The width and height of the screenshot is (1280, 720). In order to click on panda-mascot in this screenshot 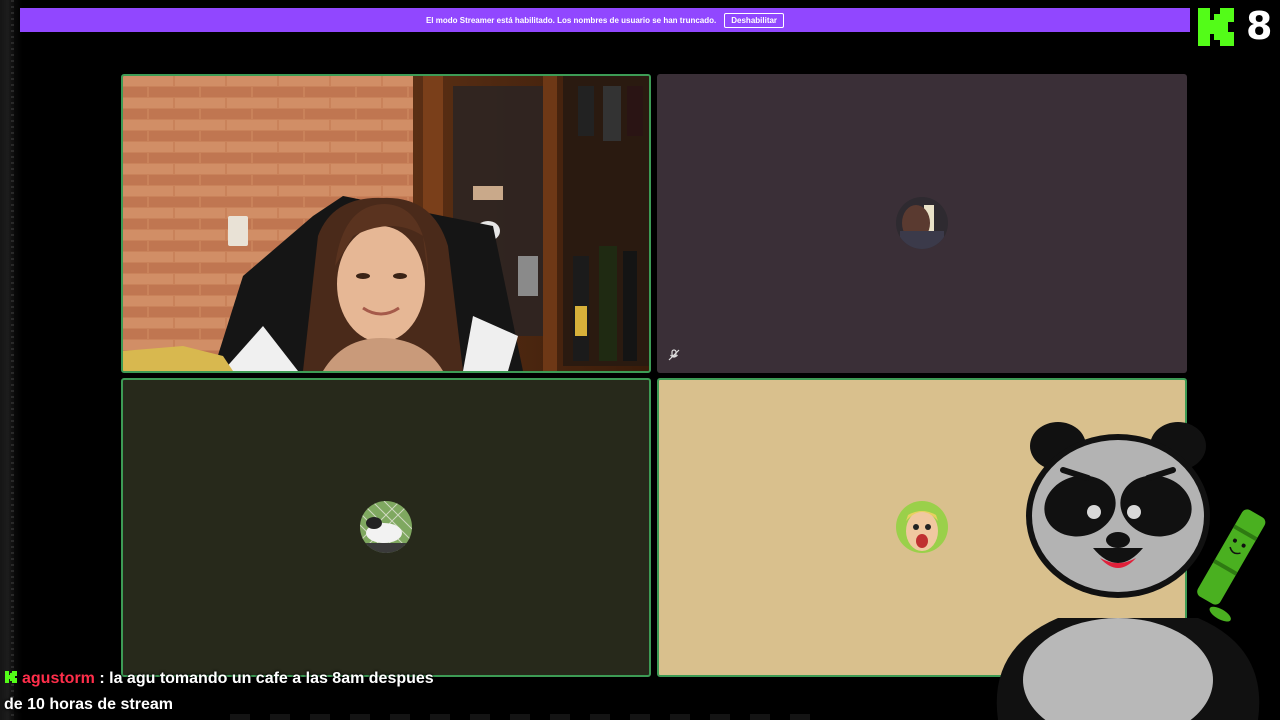, I will do `click(1131, 571)`.